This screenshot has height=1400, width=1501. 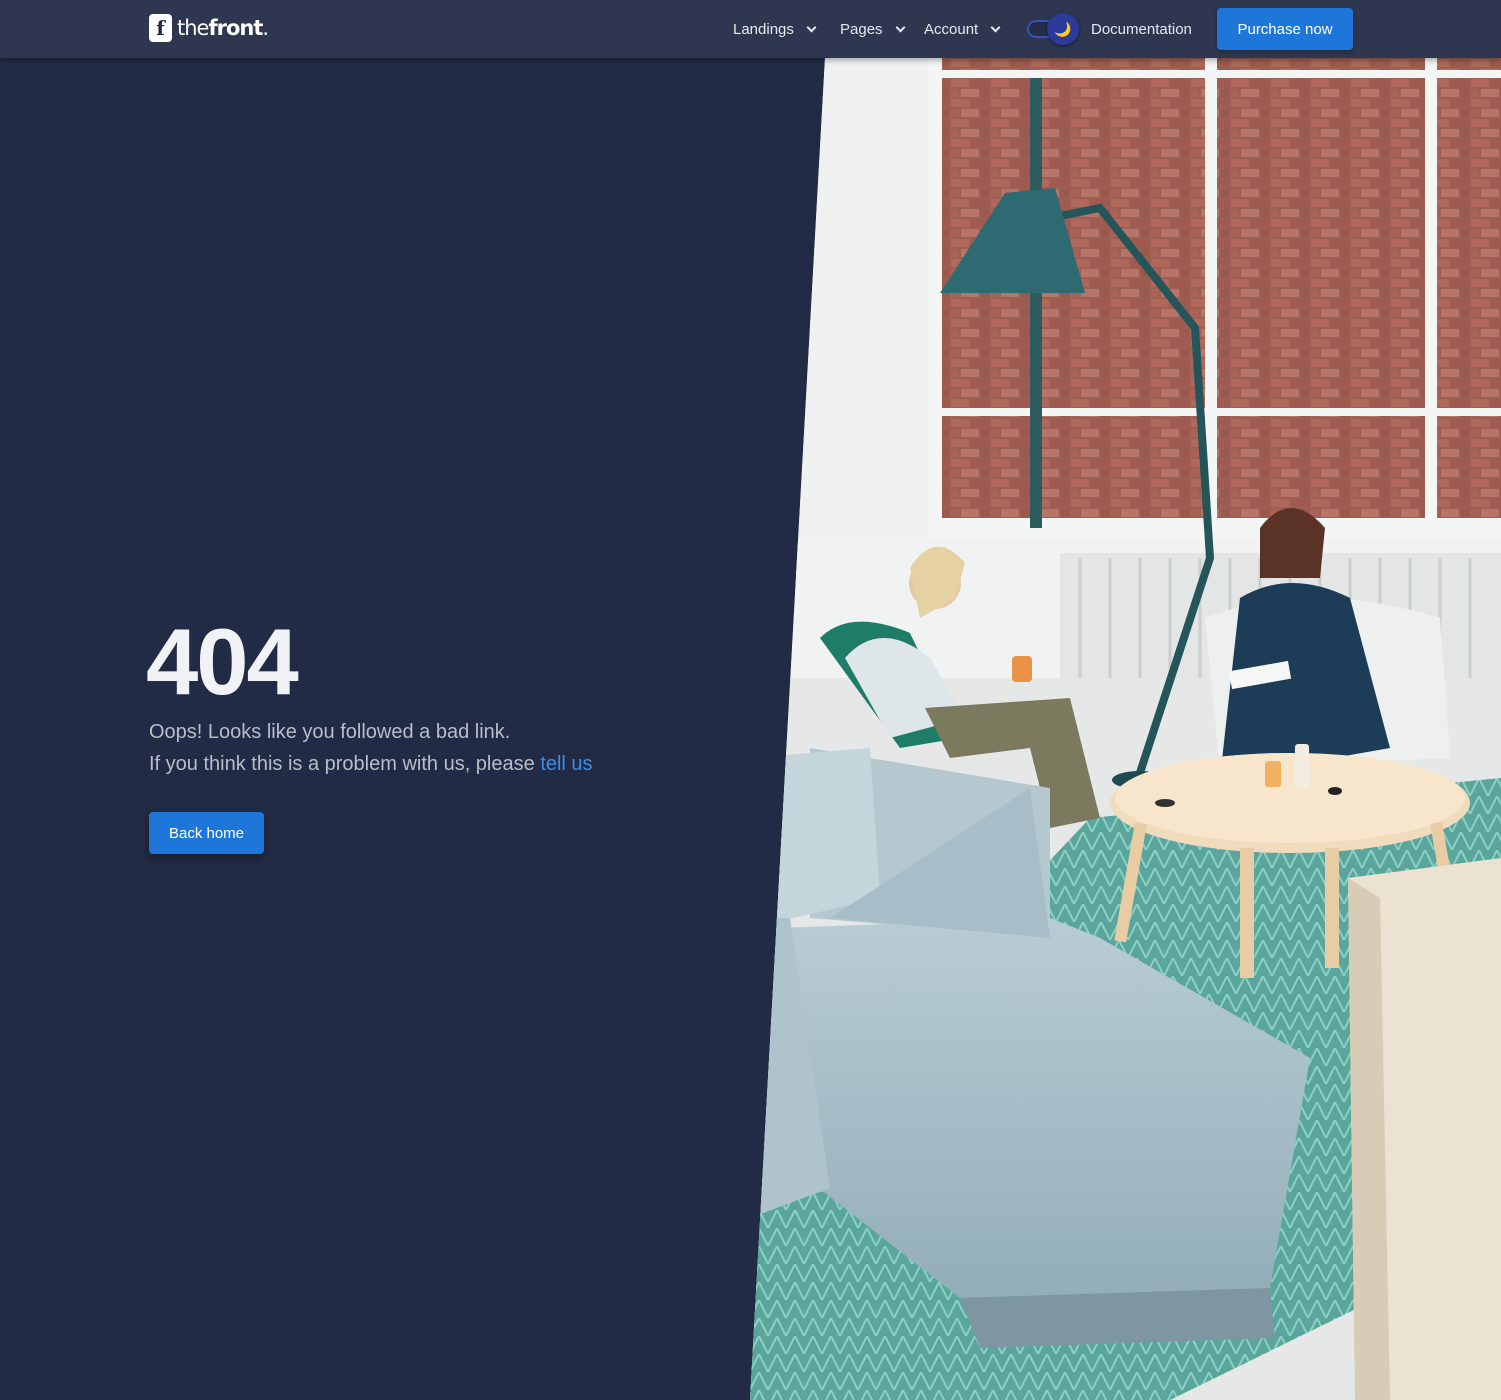 I want to click on purchase-now-button: Purchase now, so click(x=1285, y=29).